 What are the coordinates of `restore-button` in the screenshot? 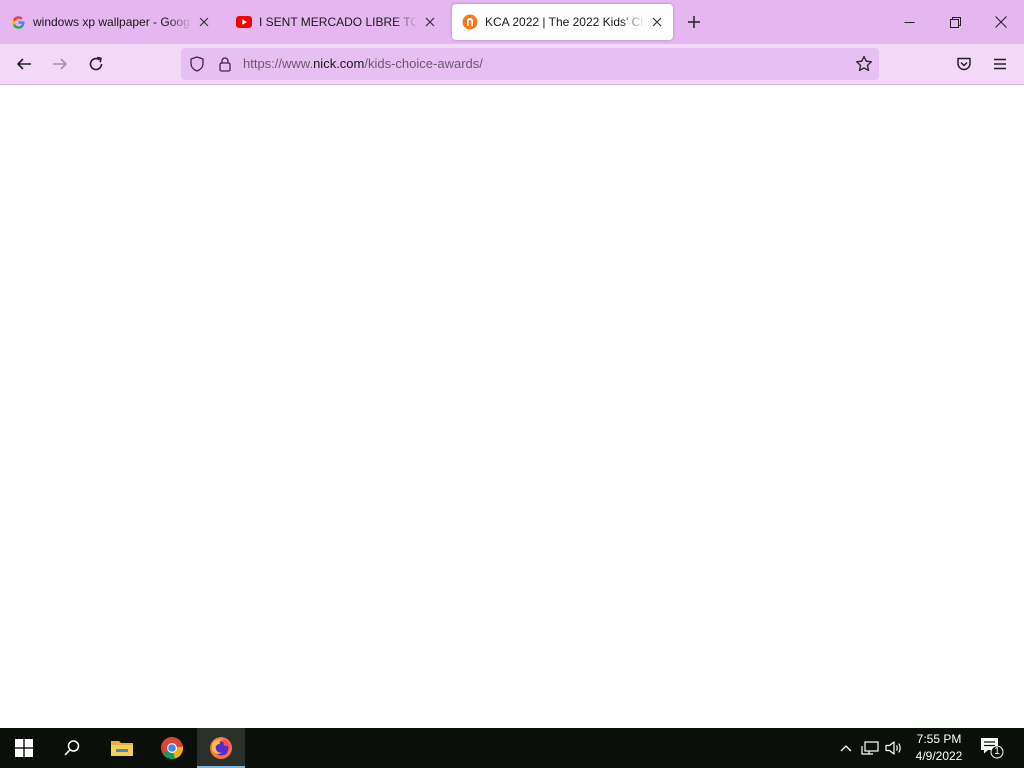 It's located at (955, 22).